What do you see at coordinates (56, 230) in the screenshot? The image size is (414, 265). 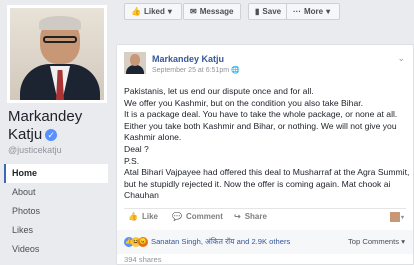 I see `nav-item-likes: Likes` at bounding box center [56, 230].